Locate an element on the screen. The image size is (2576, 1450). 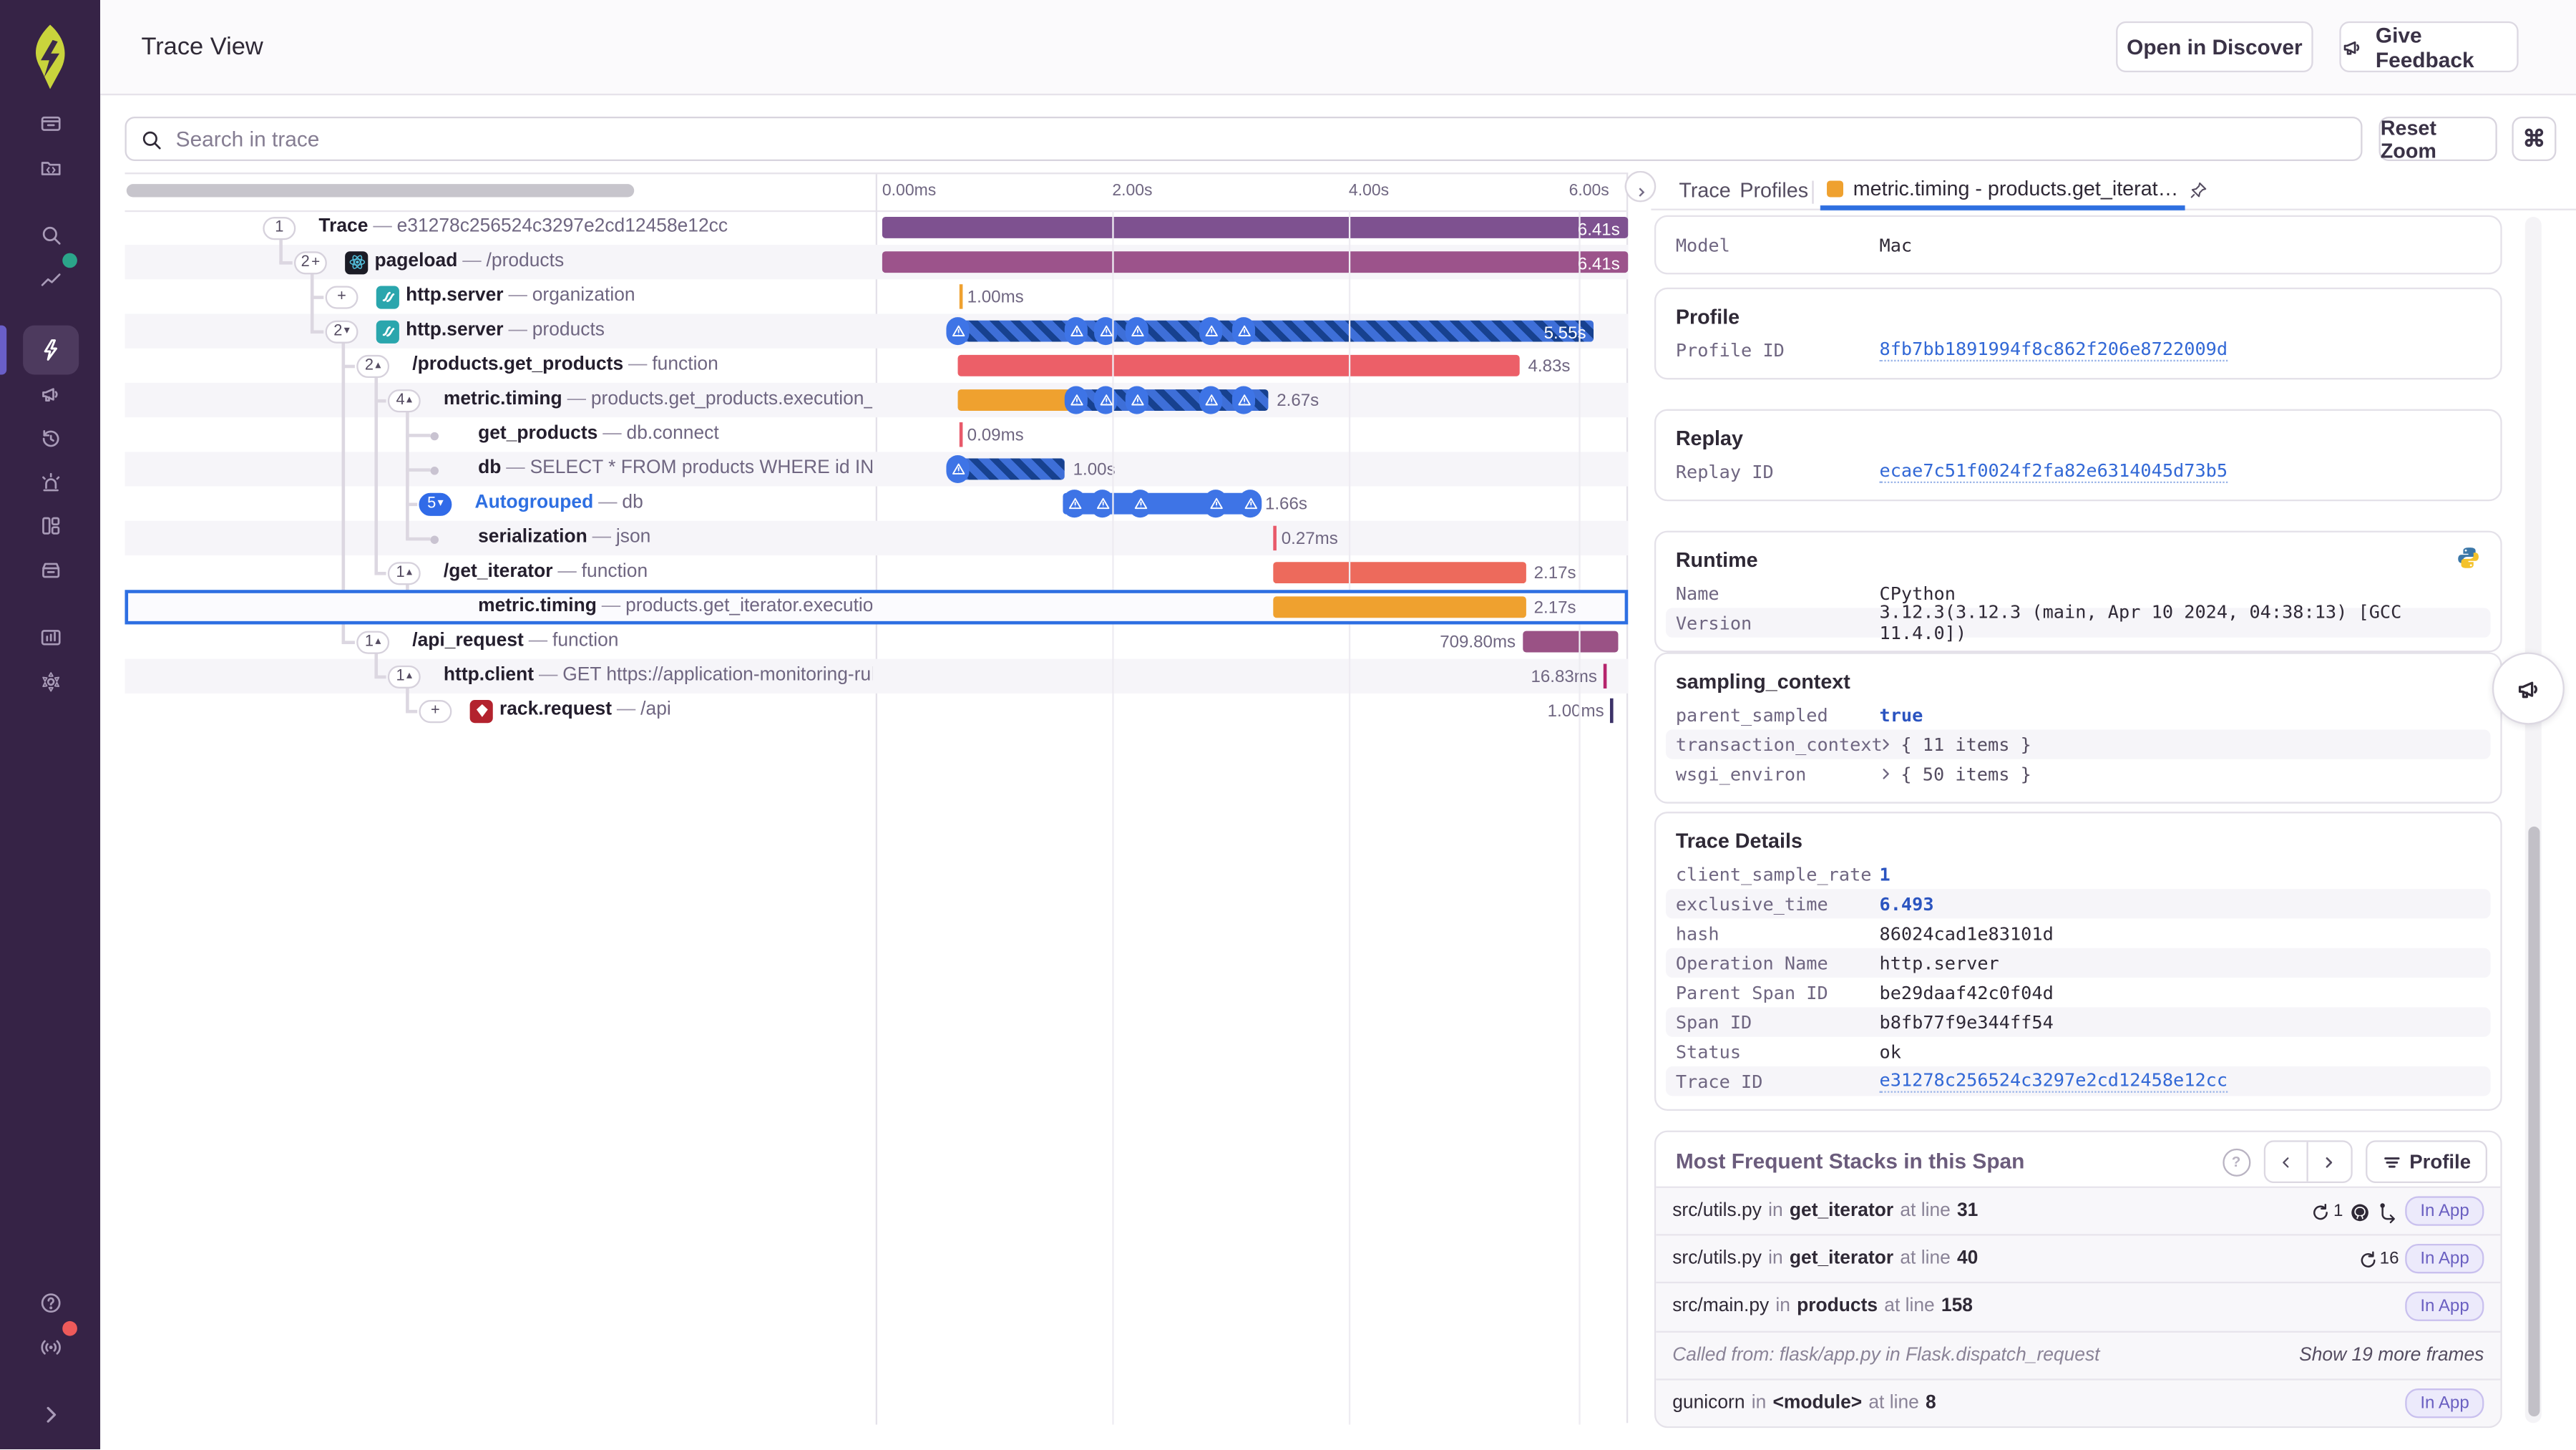
collapse-panel-icon is located at coordinates (1640, 186).